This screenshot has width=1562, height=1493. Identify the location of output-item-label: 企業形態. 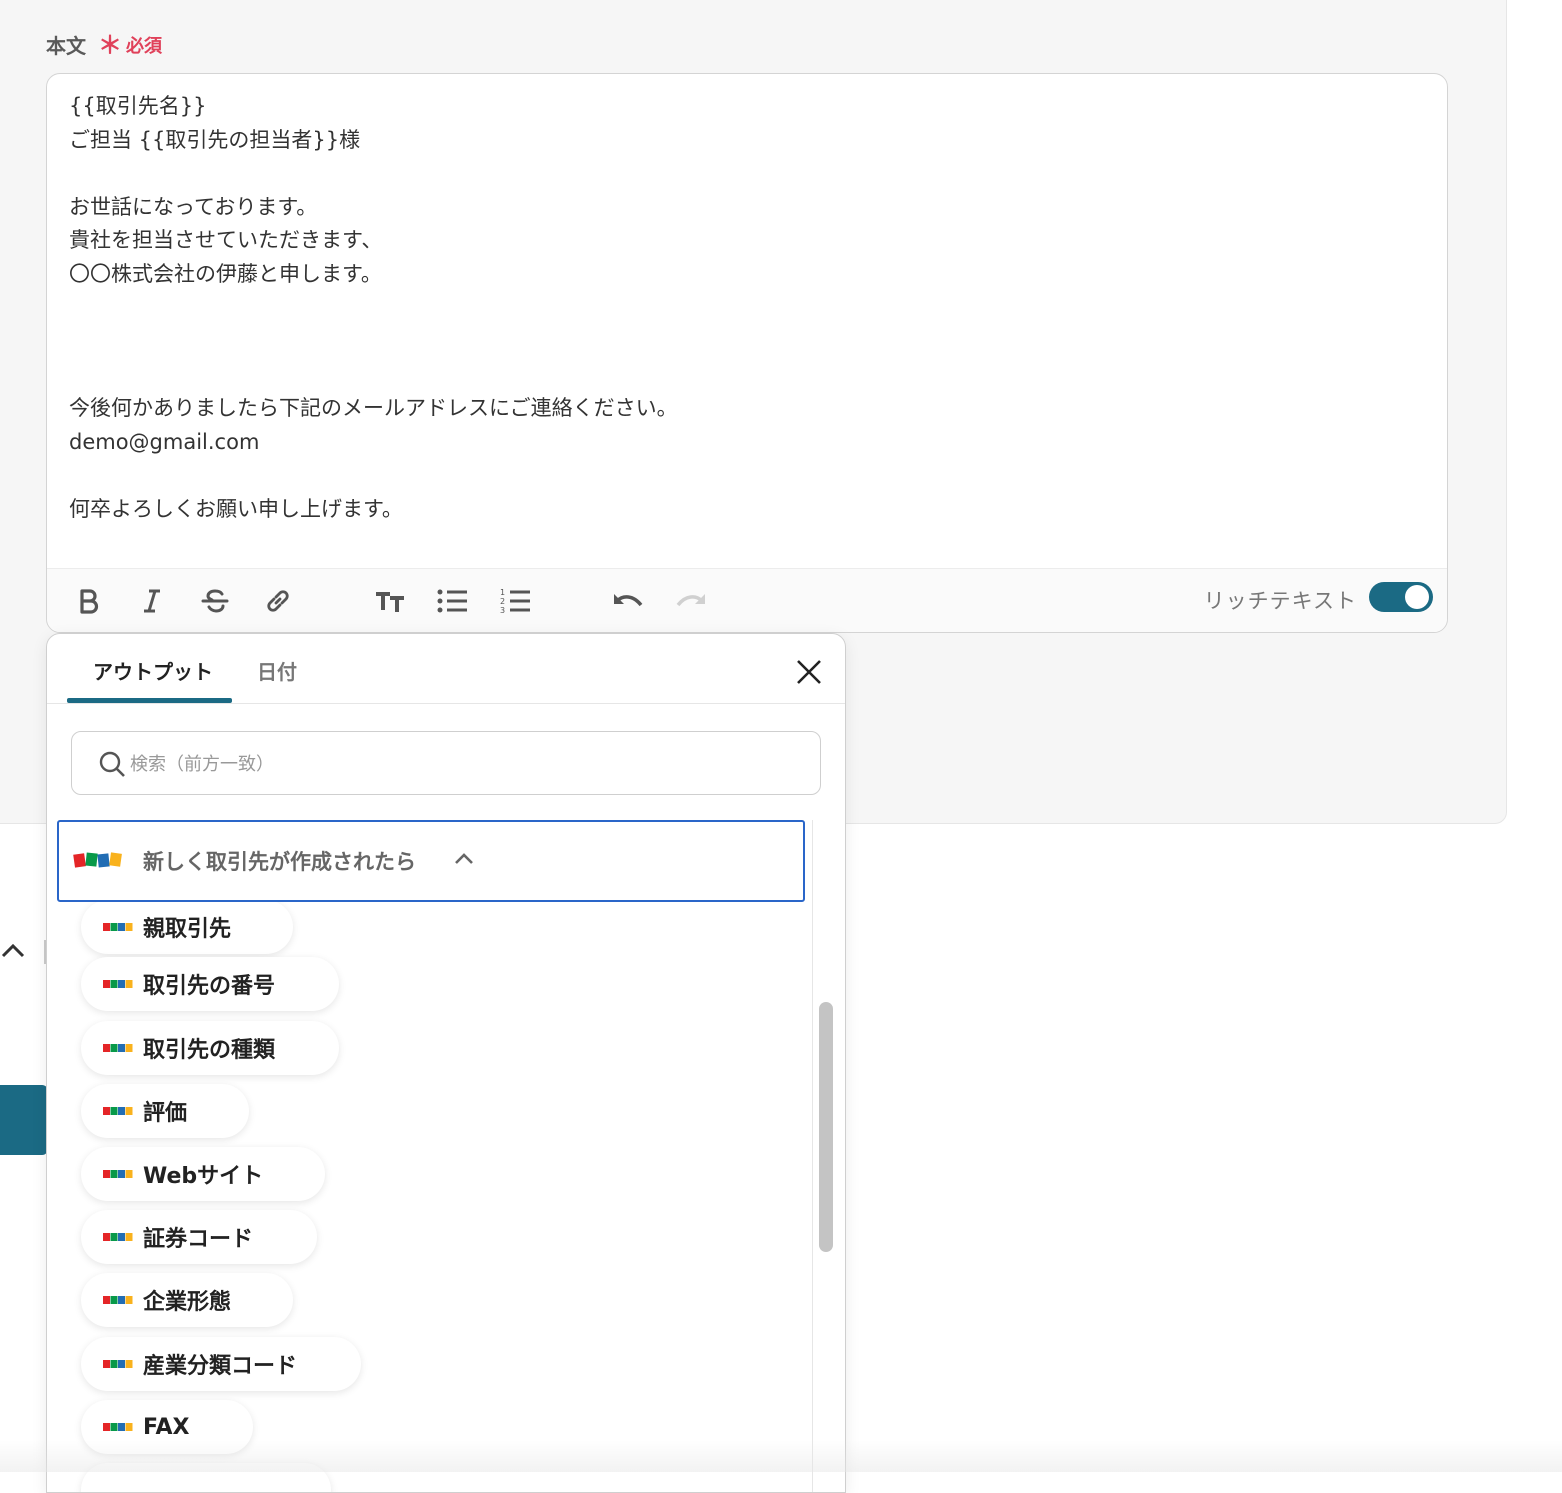
(187, 1302).